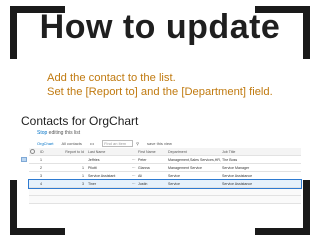 This screenshot has width=320, height=247. What do you see at coordinates (194, 168) in the screenshot?
I see `cell-department: Management Service` at bounding box center [194, 168].